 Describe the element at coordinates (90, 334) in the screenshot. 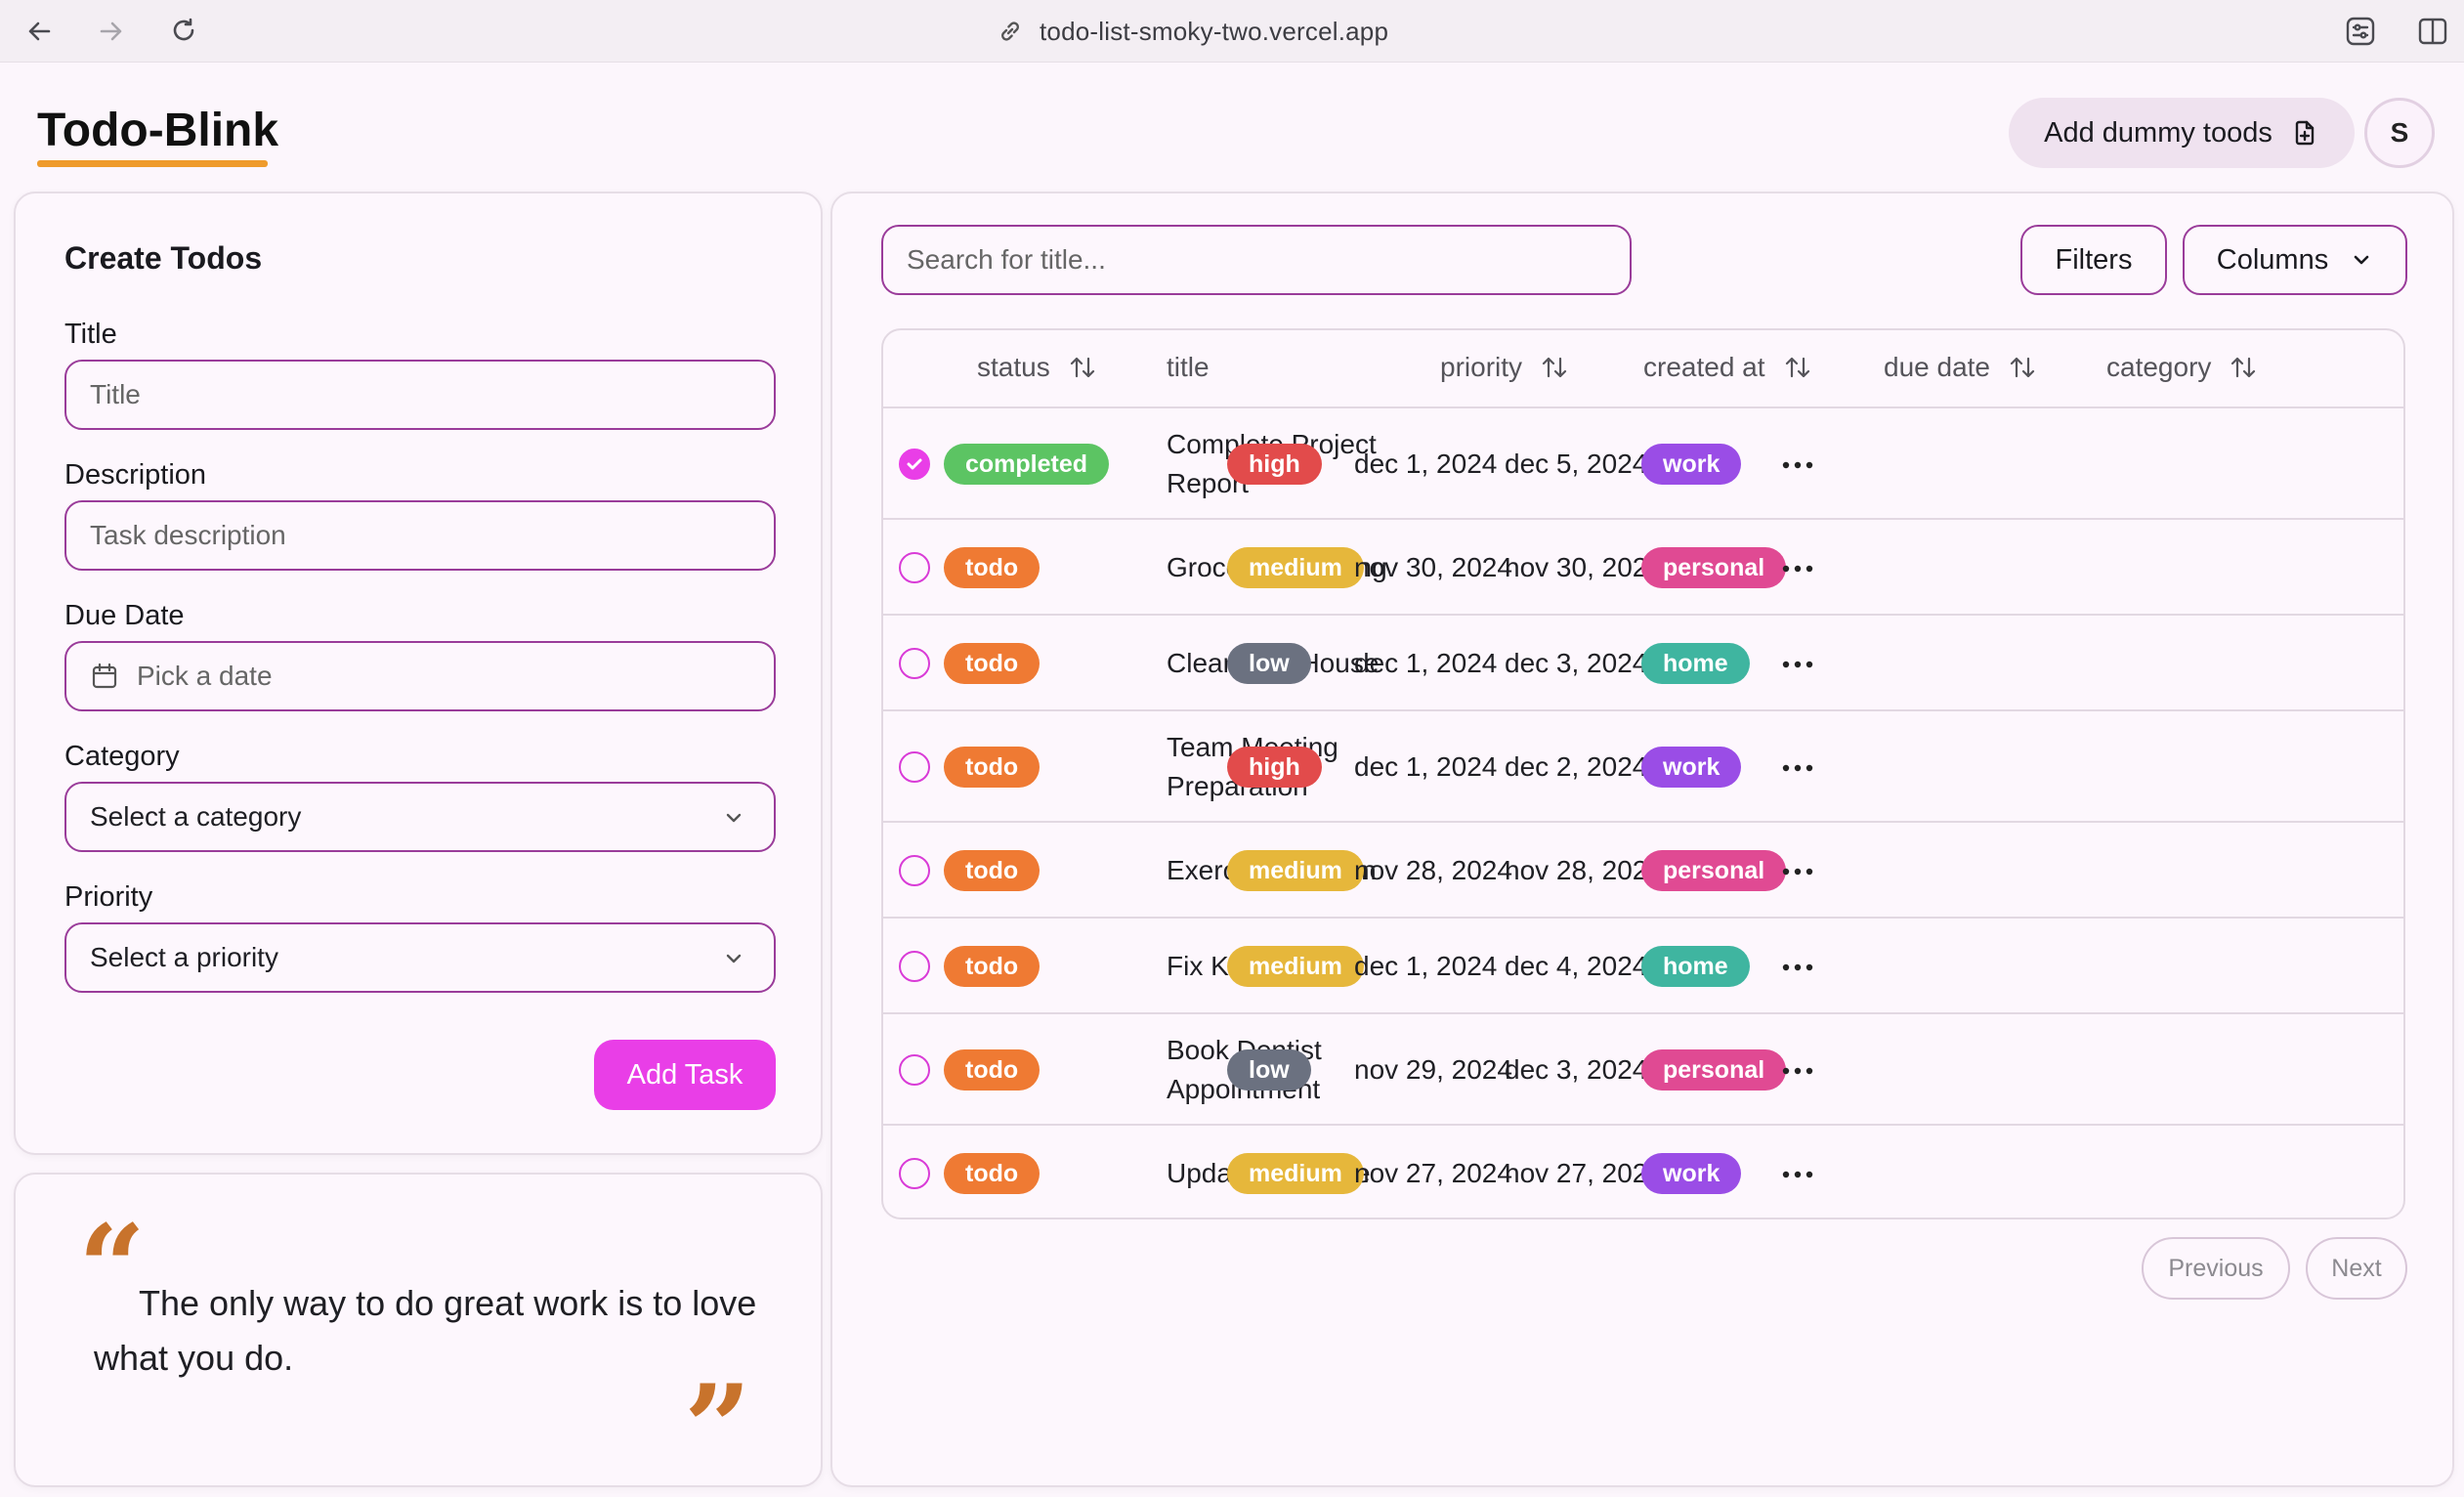

I see `title-label: Title` at that location.